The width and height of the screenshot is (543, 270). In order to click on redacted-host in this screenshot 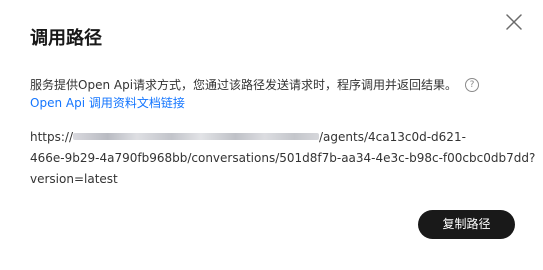, I will do `click(196, 136)`.